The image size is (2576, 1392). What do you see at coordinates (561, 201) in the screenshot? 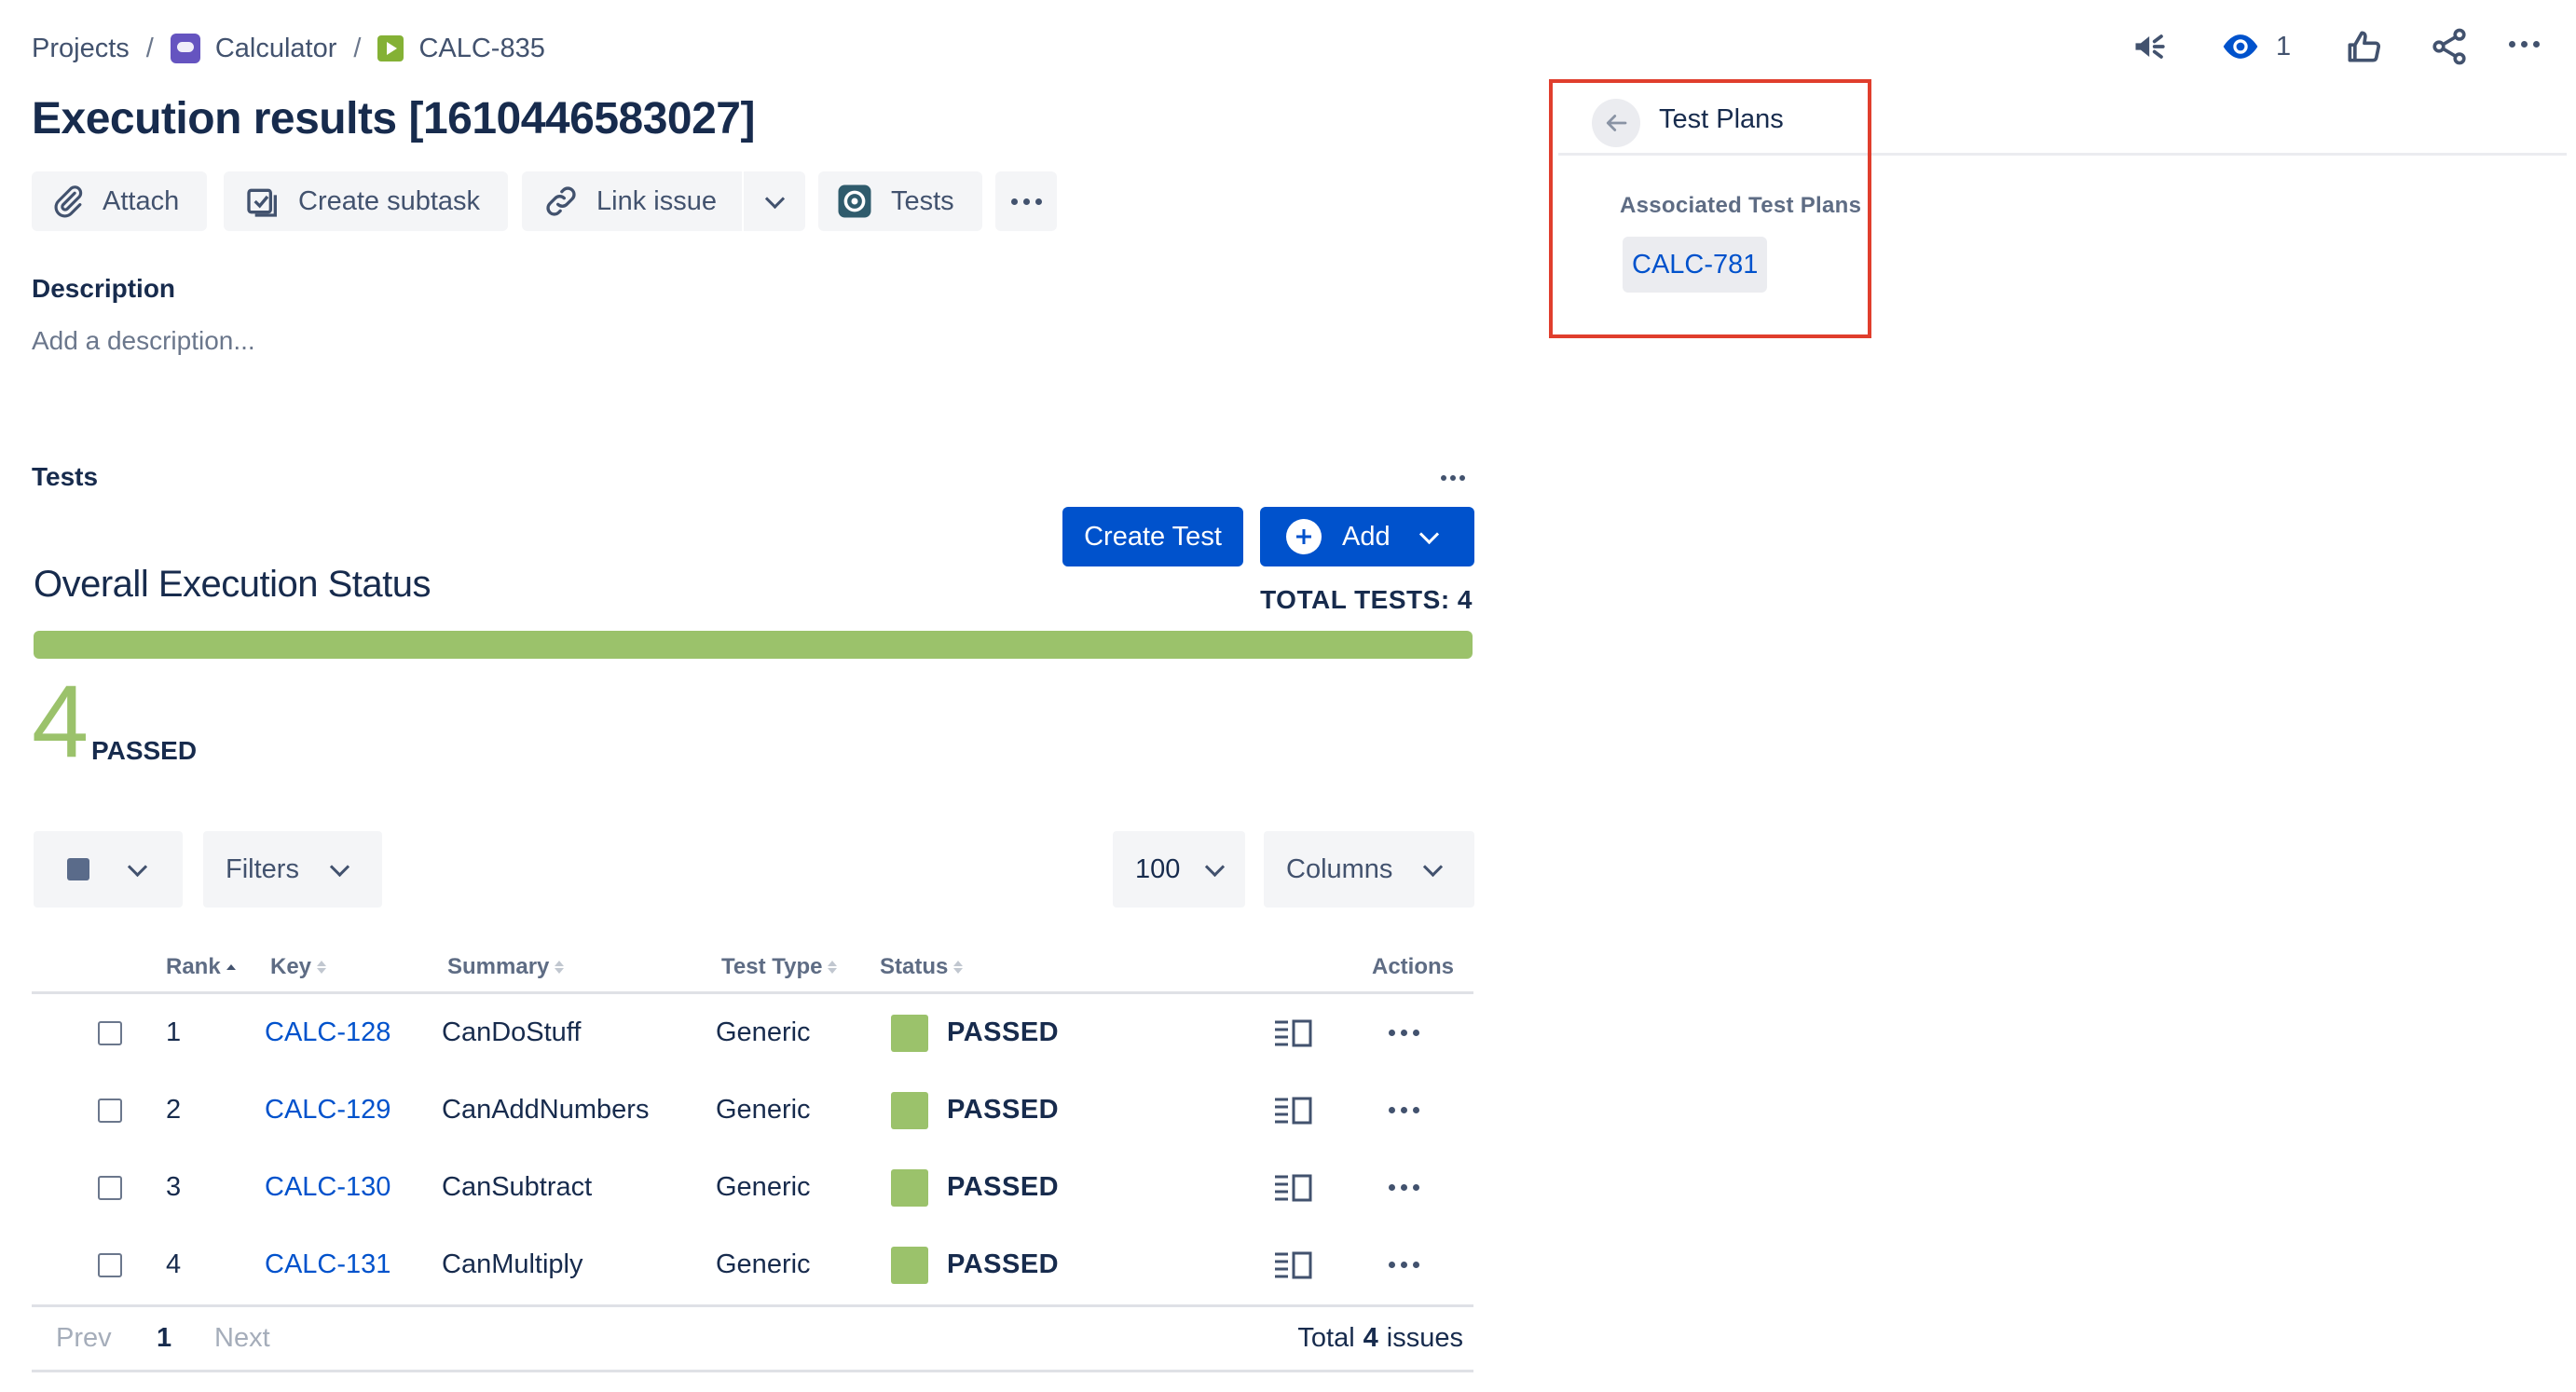
I see `link-icon` at bounding box center [561, 201].